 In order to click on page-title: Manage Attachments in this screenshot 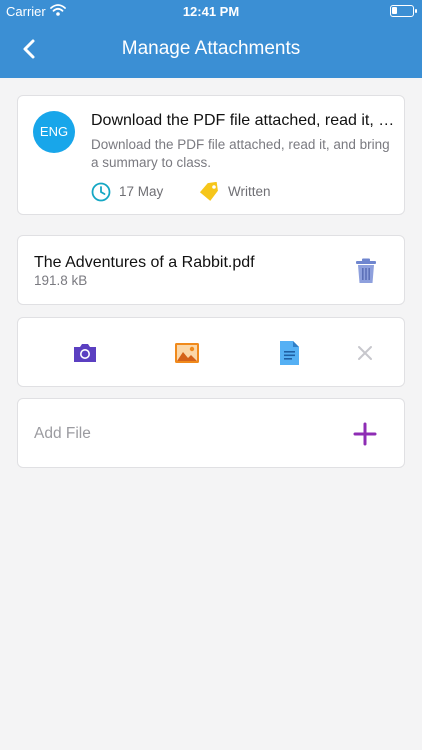, I will do `click(211, 48)`.